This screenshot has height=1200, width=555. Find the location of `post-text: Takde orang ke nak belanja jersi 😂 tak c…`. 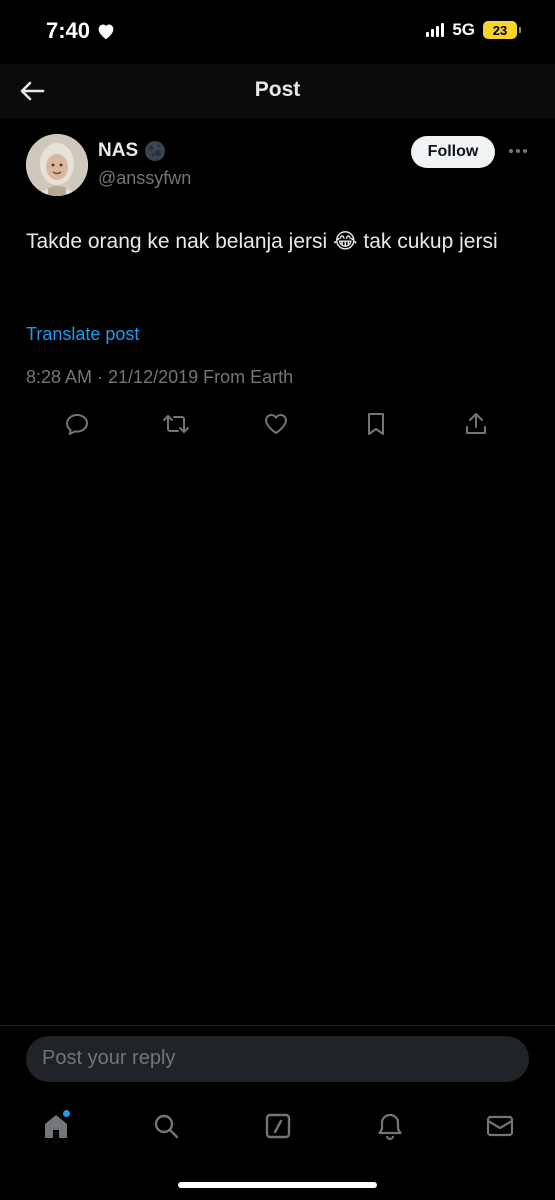

post-text: Takde orang ke nak belanja jersi 😂 tak c… is located at coordinates (262, 241).